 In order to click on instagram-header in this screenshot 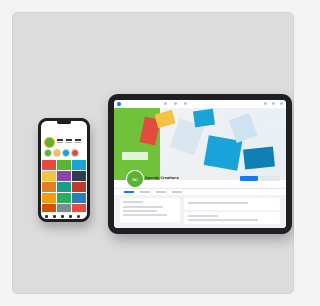, I will do `click(64, 132)`.